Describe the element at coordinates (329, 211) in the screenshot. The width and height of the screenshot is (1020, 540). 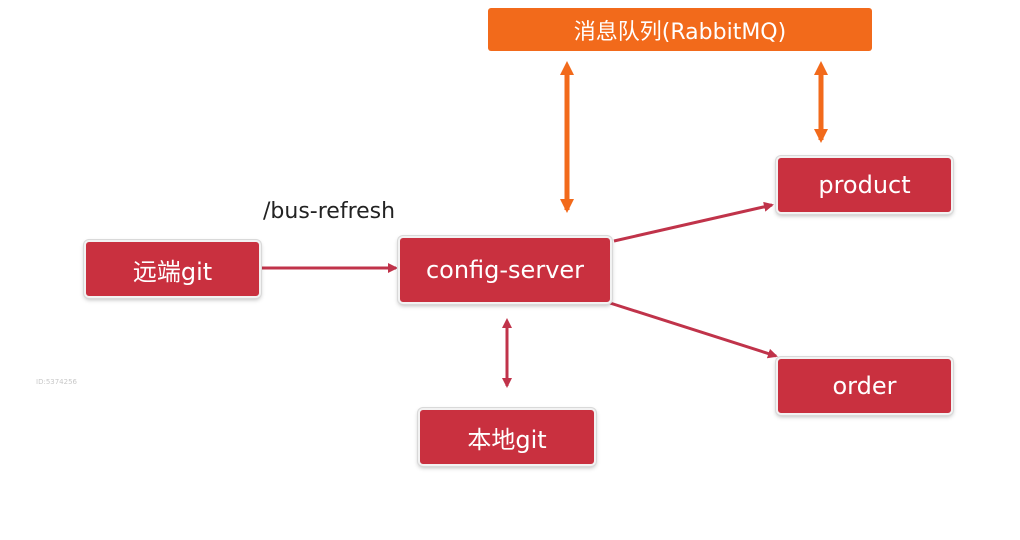
I see `bus-refresh-label: /bus-refresh` at that location.